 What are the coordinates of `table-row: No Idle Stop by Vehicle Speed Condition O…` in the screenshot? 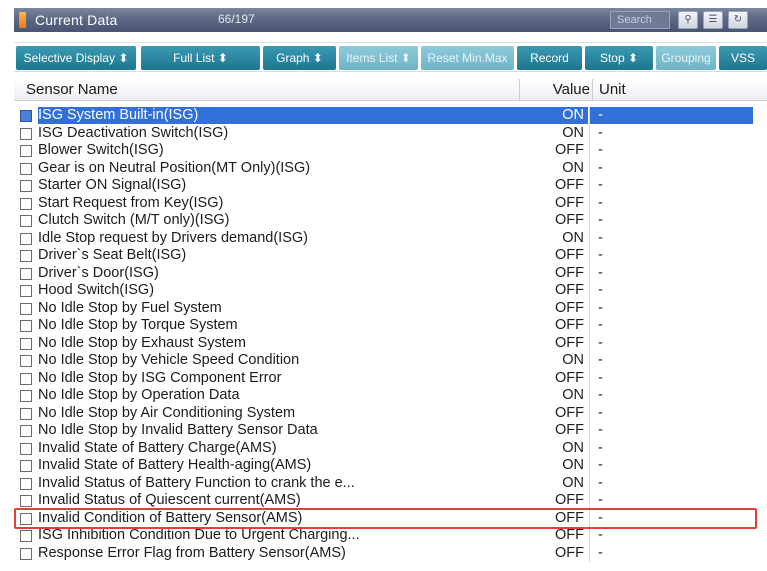 It's located at (390, 361).